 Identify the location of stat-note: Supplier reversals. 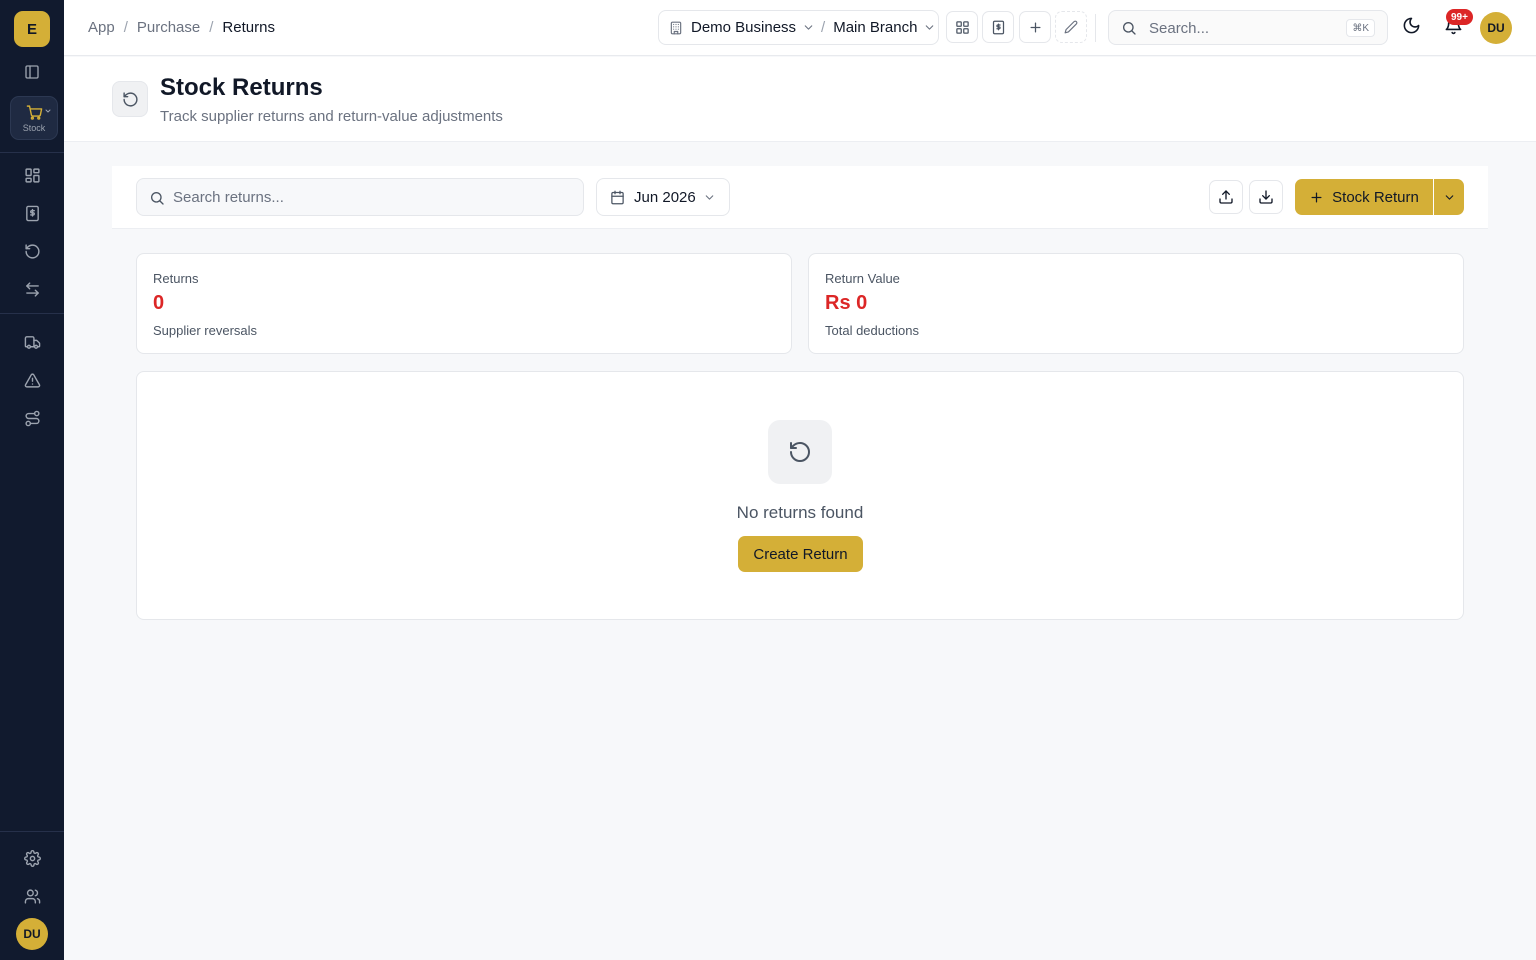
(205, 330).